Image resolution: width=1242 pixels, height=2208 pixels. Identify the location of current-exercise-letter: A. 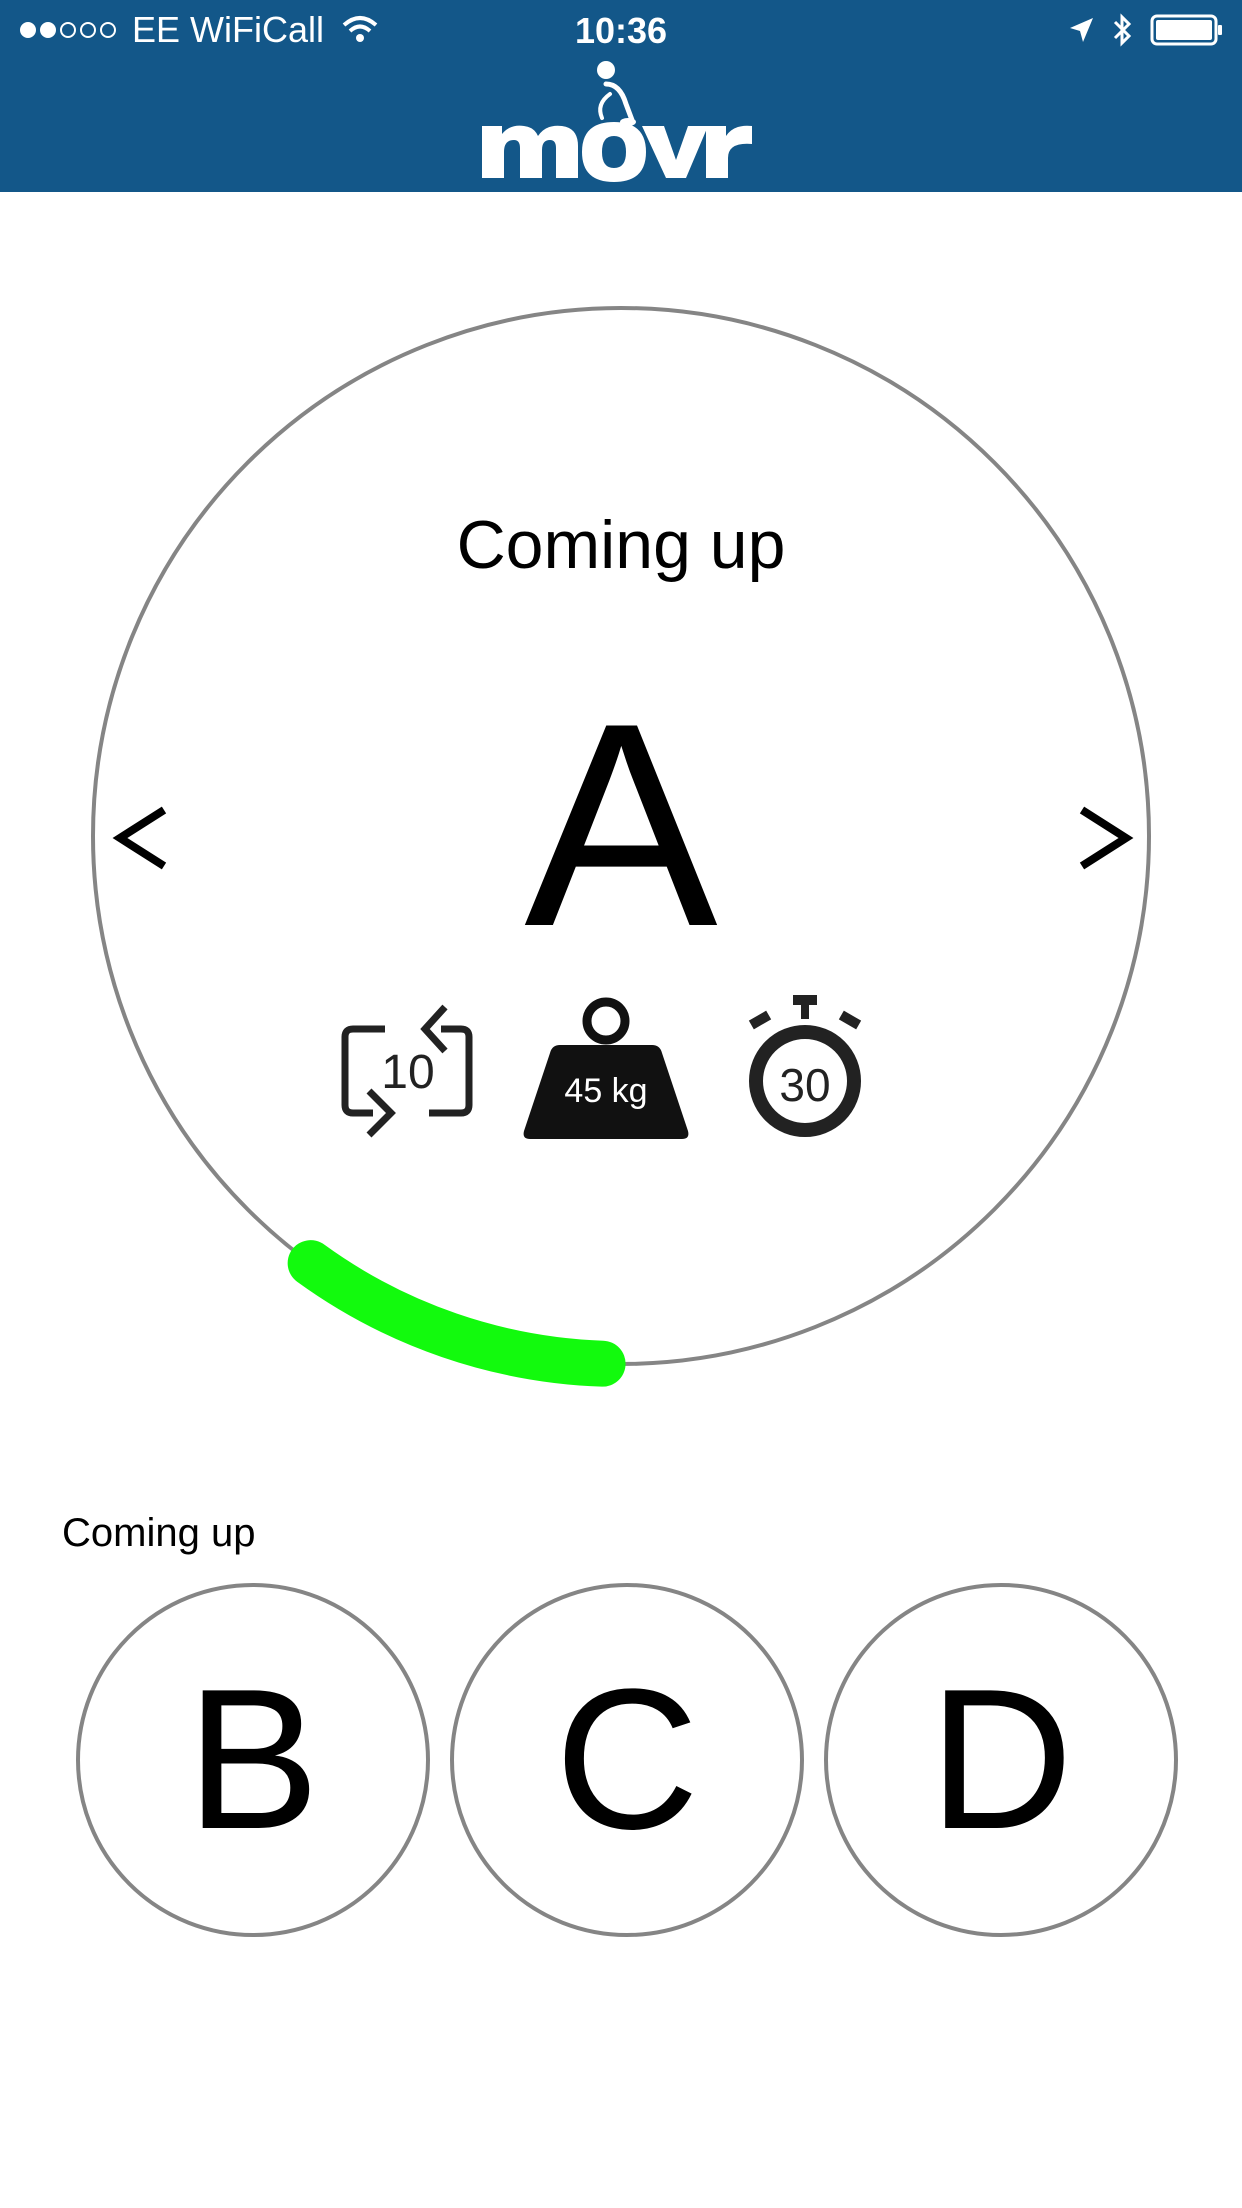
(621, 825).